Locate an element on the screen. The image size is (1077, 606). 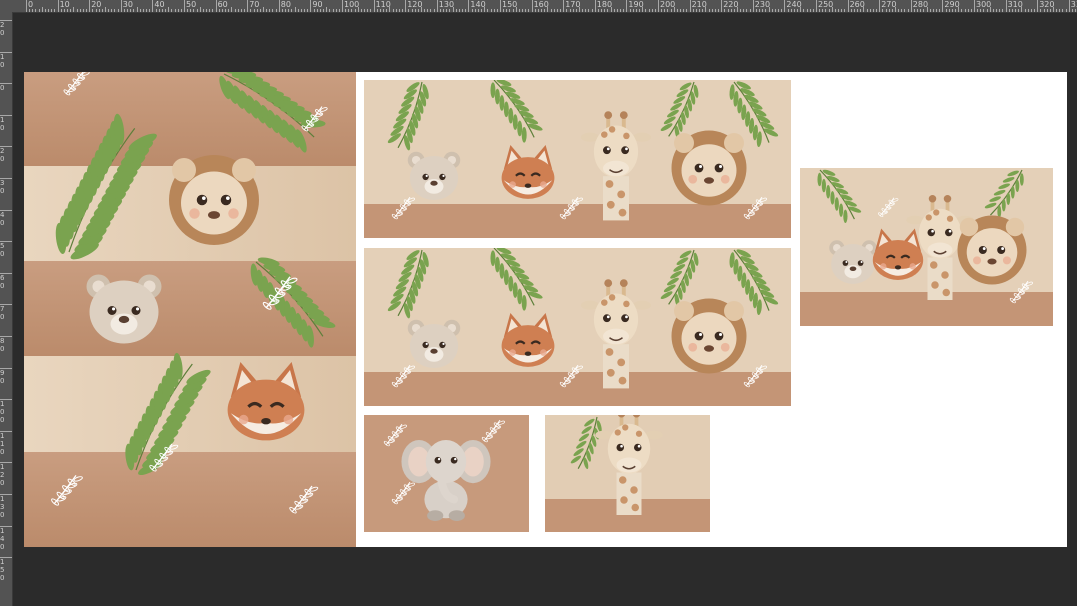
ruler-left-label: 1 2 0 is located at coordinates (2, 475).